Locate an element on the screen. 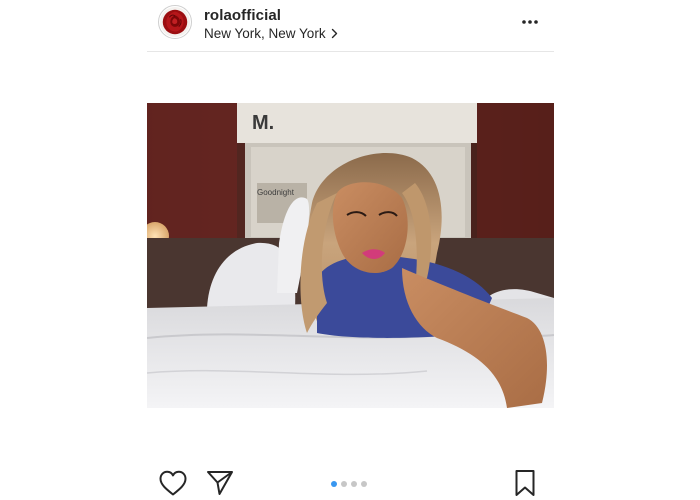  carousel-indicator is located at coordinates (349, 484).